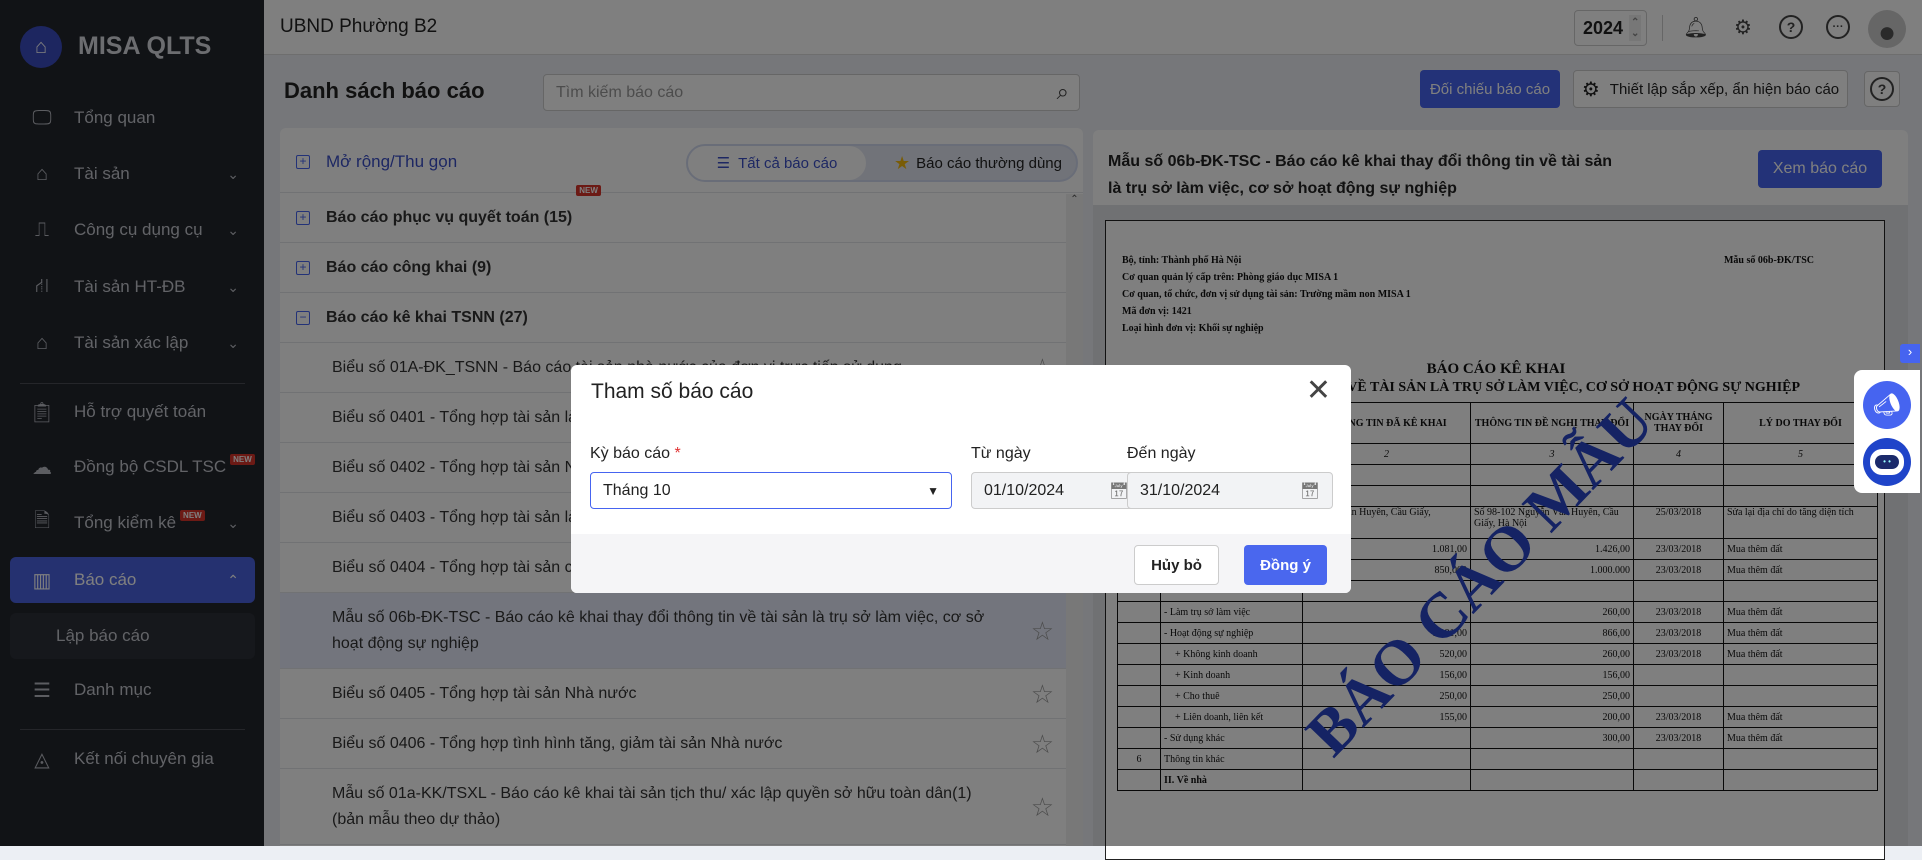  I want to click on dialog-title: Tham số báo cáo, so click(672, 391).